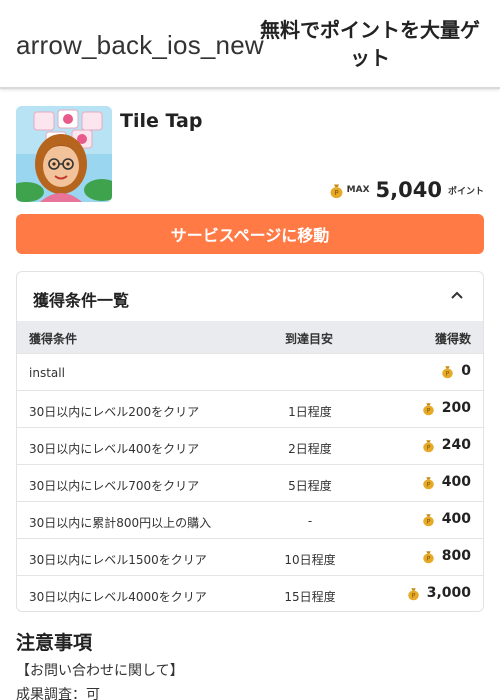 The image size is (500, 700). Describe the element at coordinates (118, 560) in the screenshot. I see `condition-cell: 30日以内にレベル1500をクリア` at that location.